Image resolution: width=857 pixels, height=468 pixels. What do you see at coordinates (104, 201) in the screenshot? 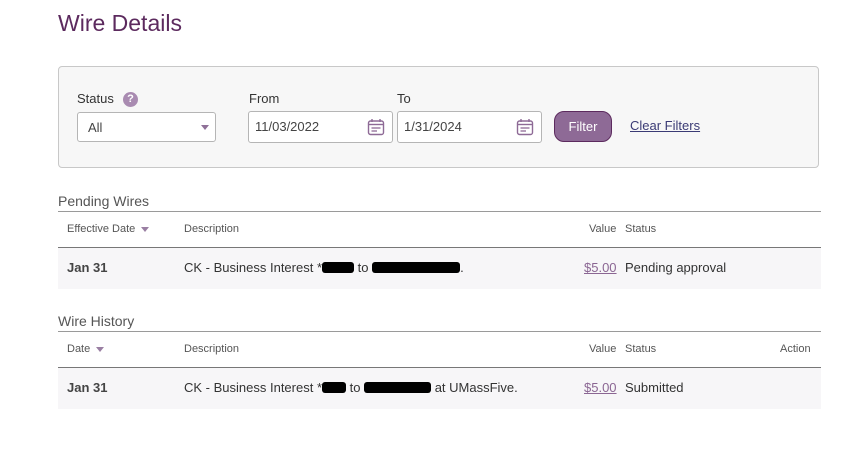
I see `pending-wires-title: Pending Wires` at bounding box center [104, 201].